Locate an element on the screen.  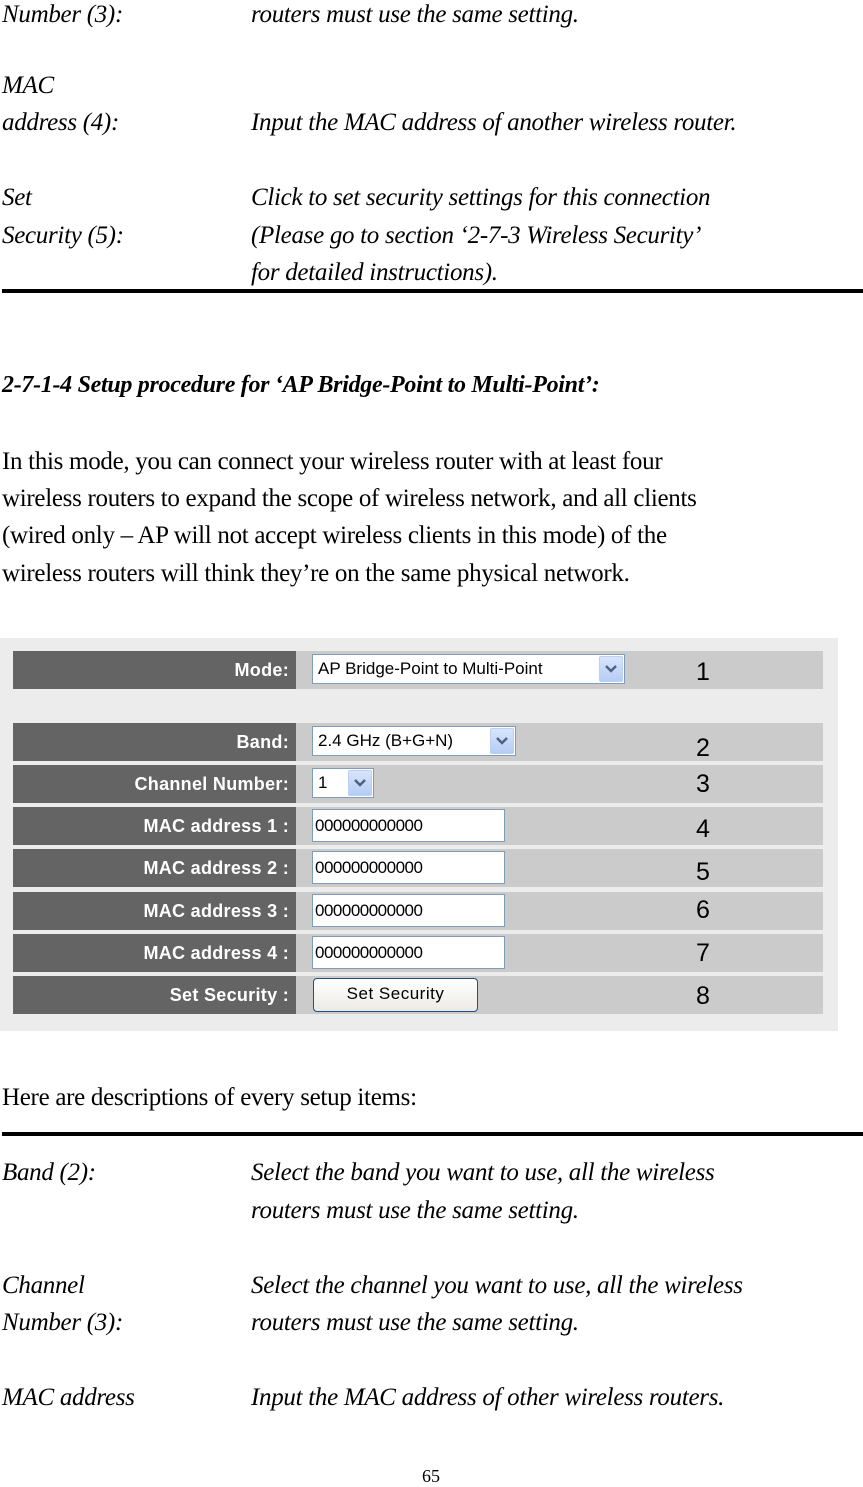
desc-label-mac-address: MAC address is located at coordinates (68, 1397).